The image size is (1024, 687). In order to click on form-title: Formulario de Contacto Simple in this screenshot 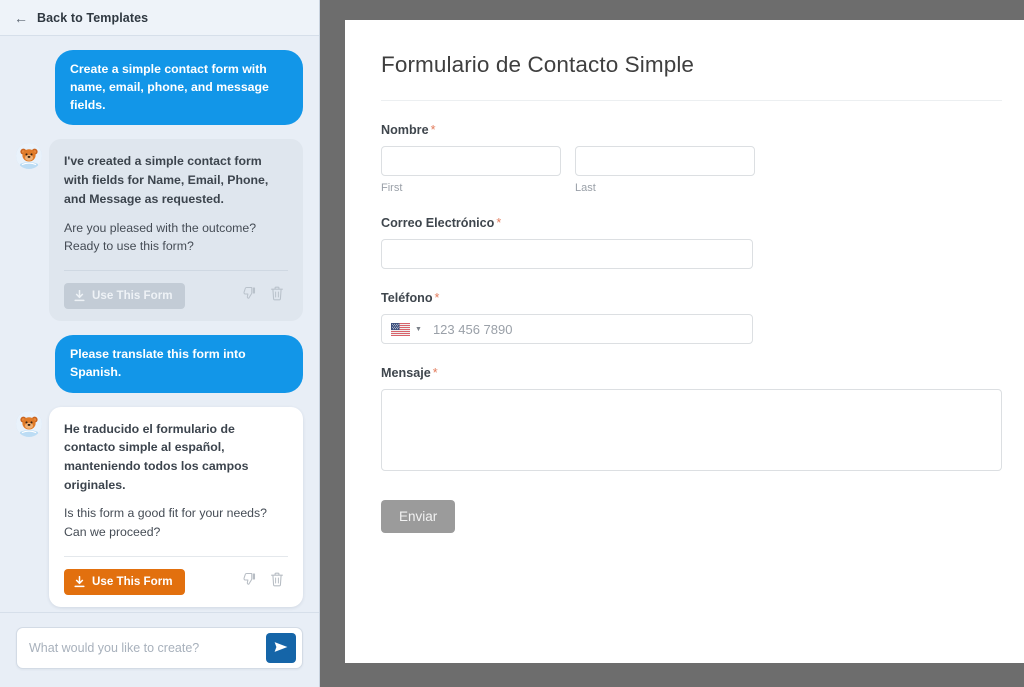, I will do `click(538, 64)`.